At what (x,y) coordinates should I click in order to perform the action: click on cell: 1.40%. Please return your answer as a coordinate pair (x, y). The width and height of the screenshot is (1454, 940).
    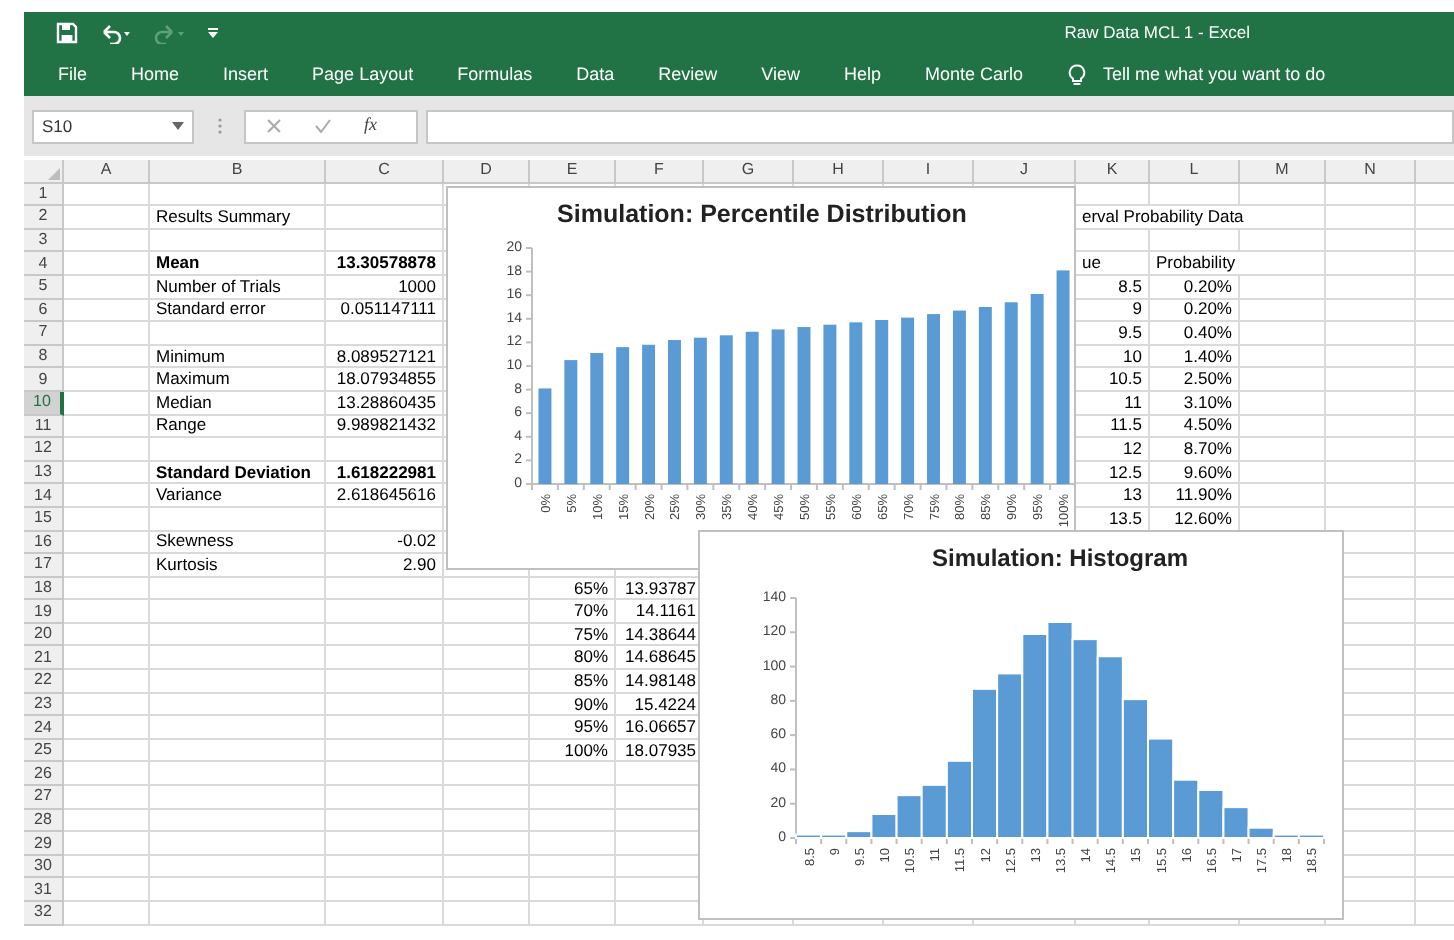
    Looking at the image, I should click on (1195, 357).